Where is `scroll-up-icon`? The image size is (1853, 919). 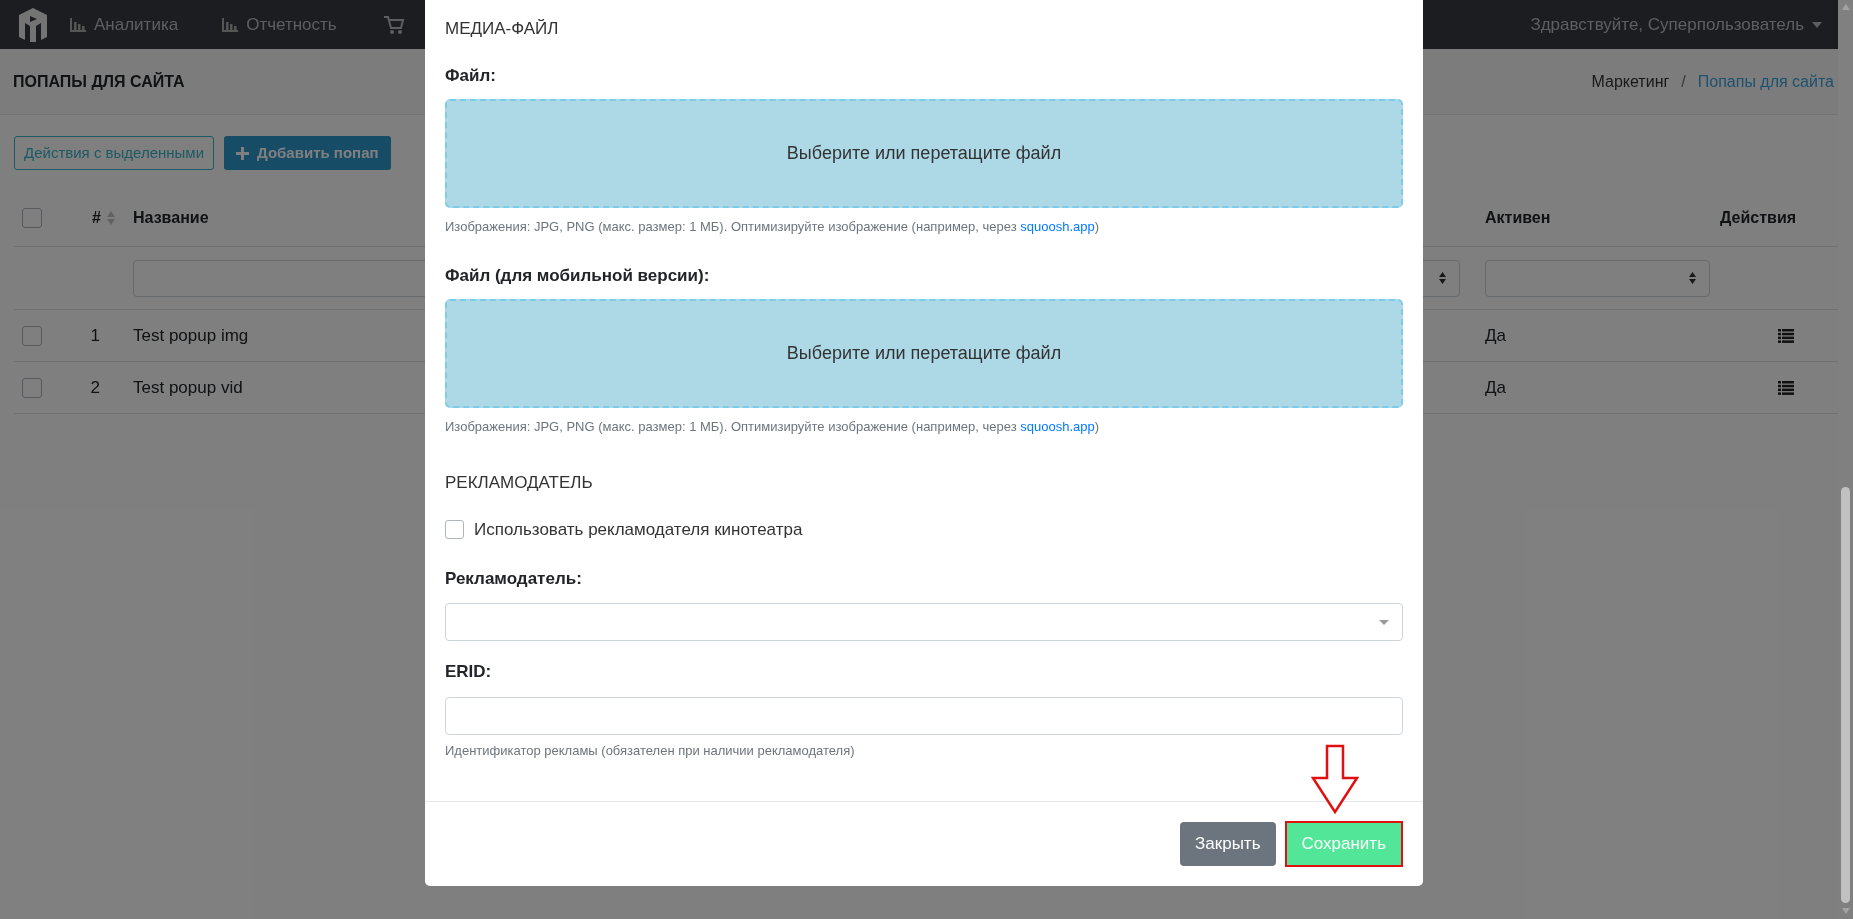 scroll-up-icon is located at coordinates (1845, 7).